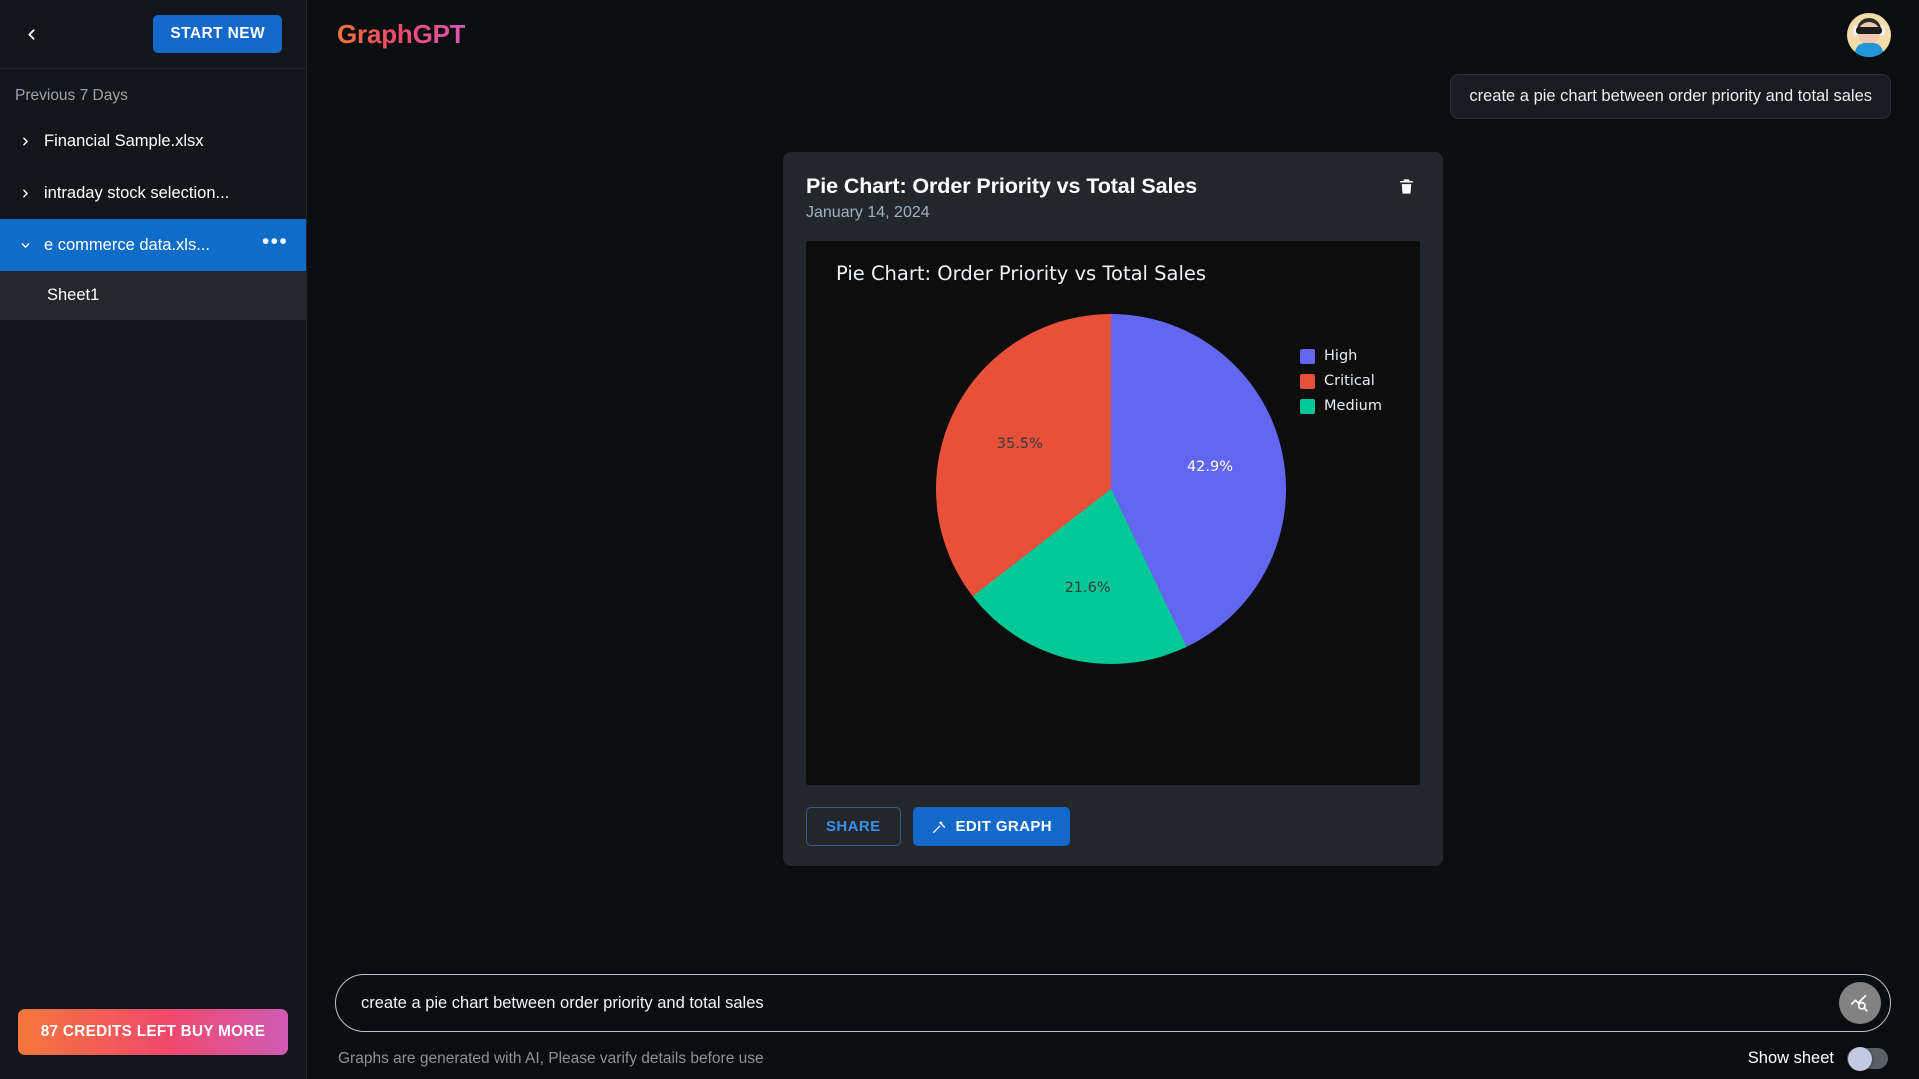 Image resolution: width=1919 pixels, height=1079 pixels. I want to click on ellipsis-icon: •••, so click(275, 242).